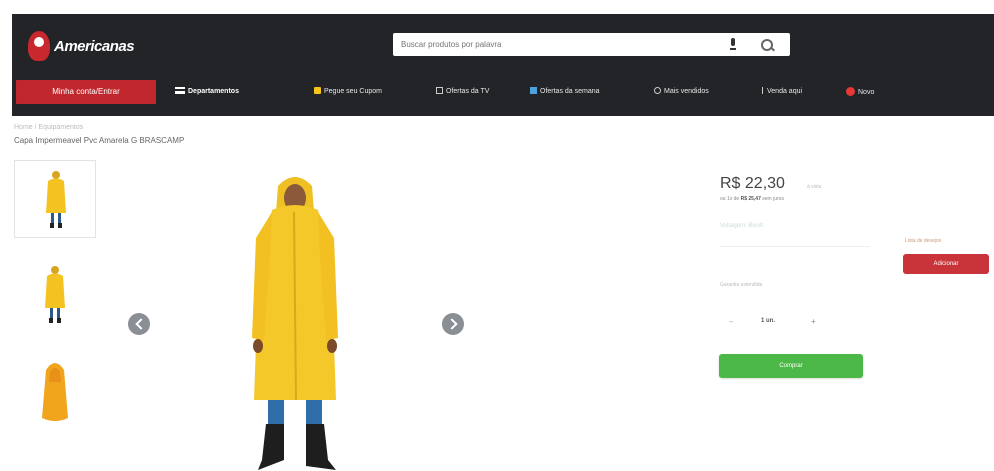 This screenshot has height=471, width=994. I want to click on nav-best-sellers: Mais vendidos, so click(681, 91).